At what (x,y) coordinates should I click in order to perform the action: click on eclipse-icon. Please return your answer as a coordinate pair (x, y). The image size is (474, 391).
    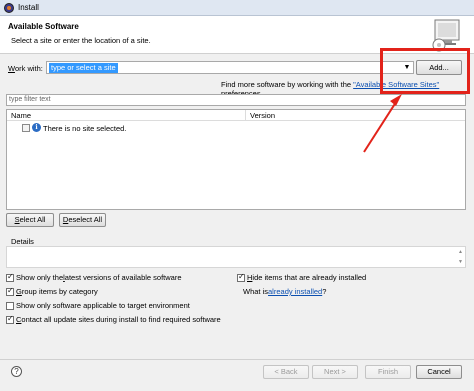
    Looking at the image, I should click on (9, 7).